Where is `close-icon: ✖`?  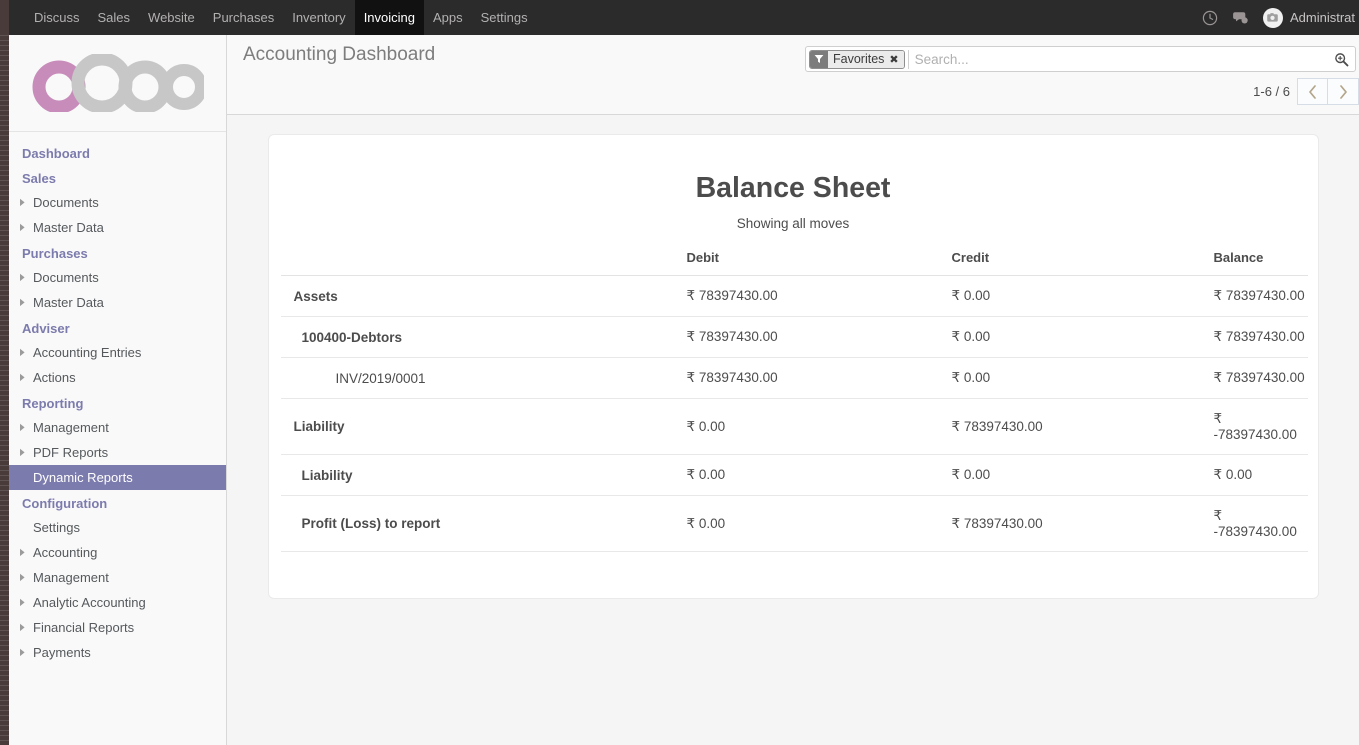 close-icon: ✖ is located at coordinates (896, 59).